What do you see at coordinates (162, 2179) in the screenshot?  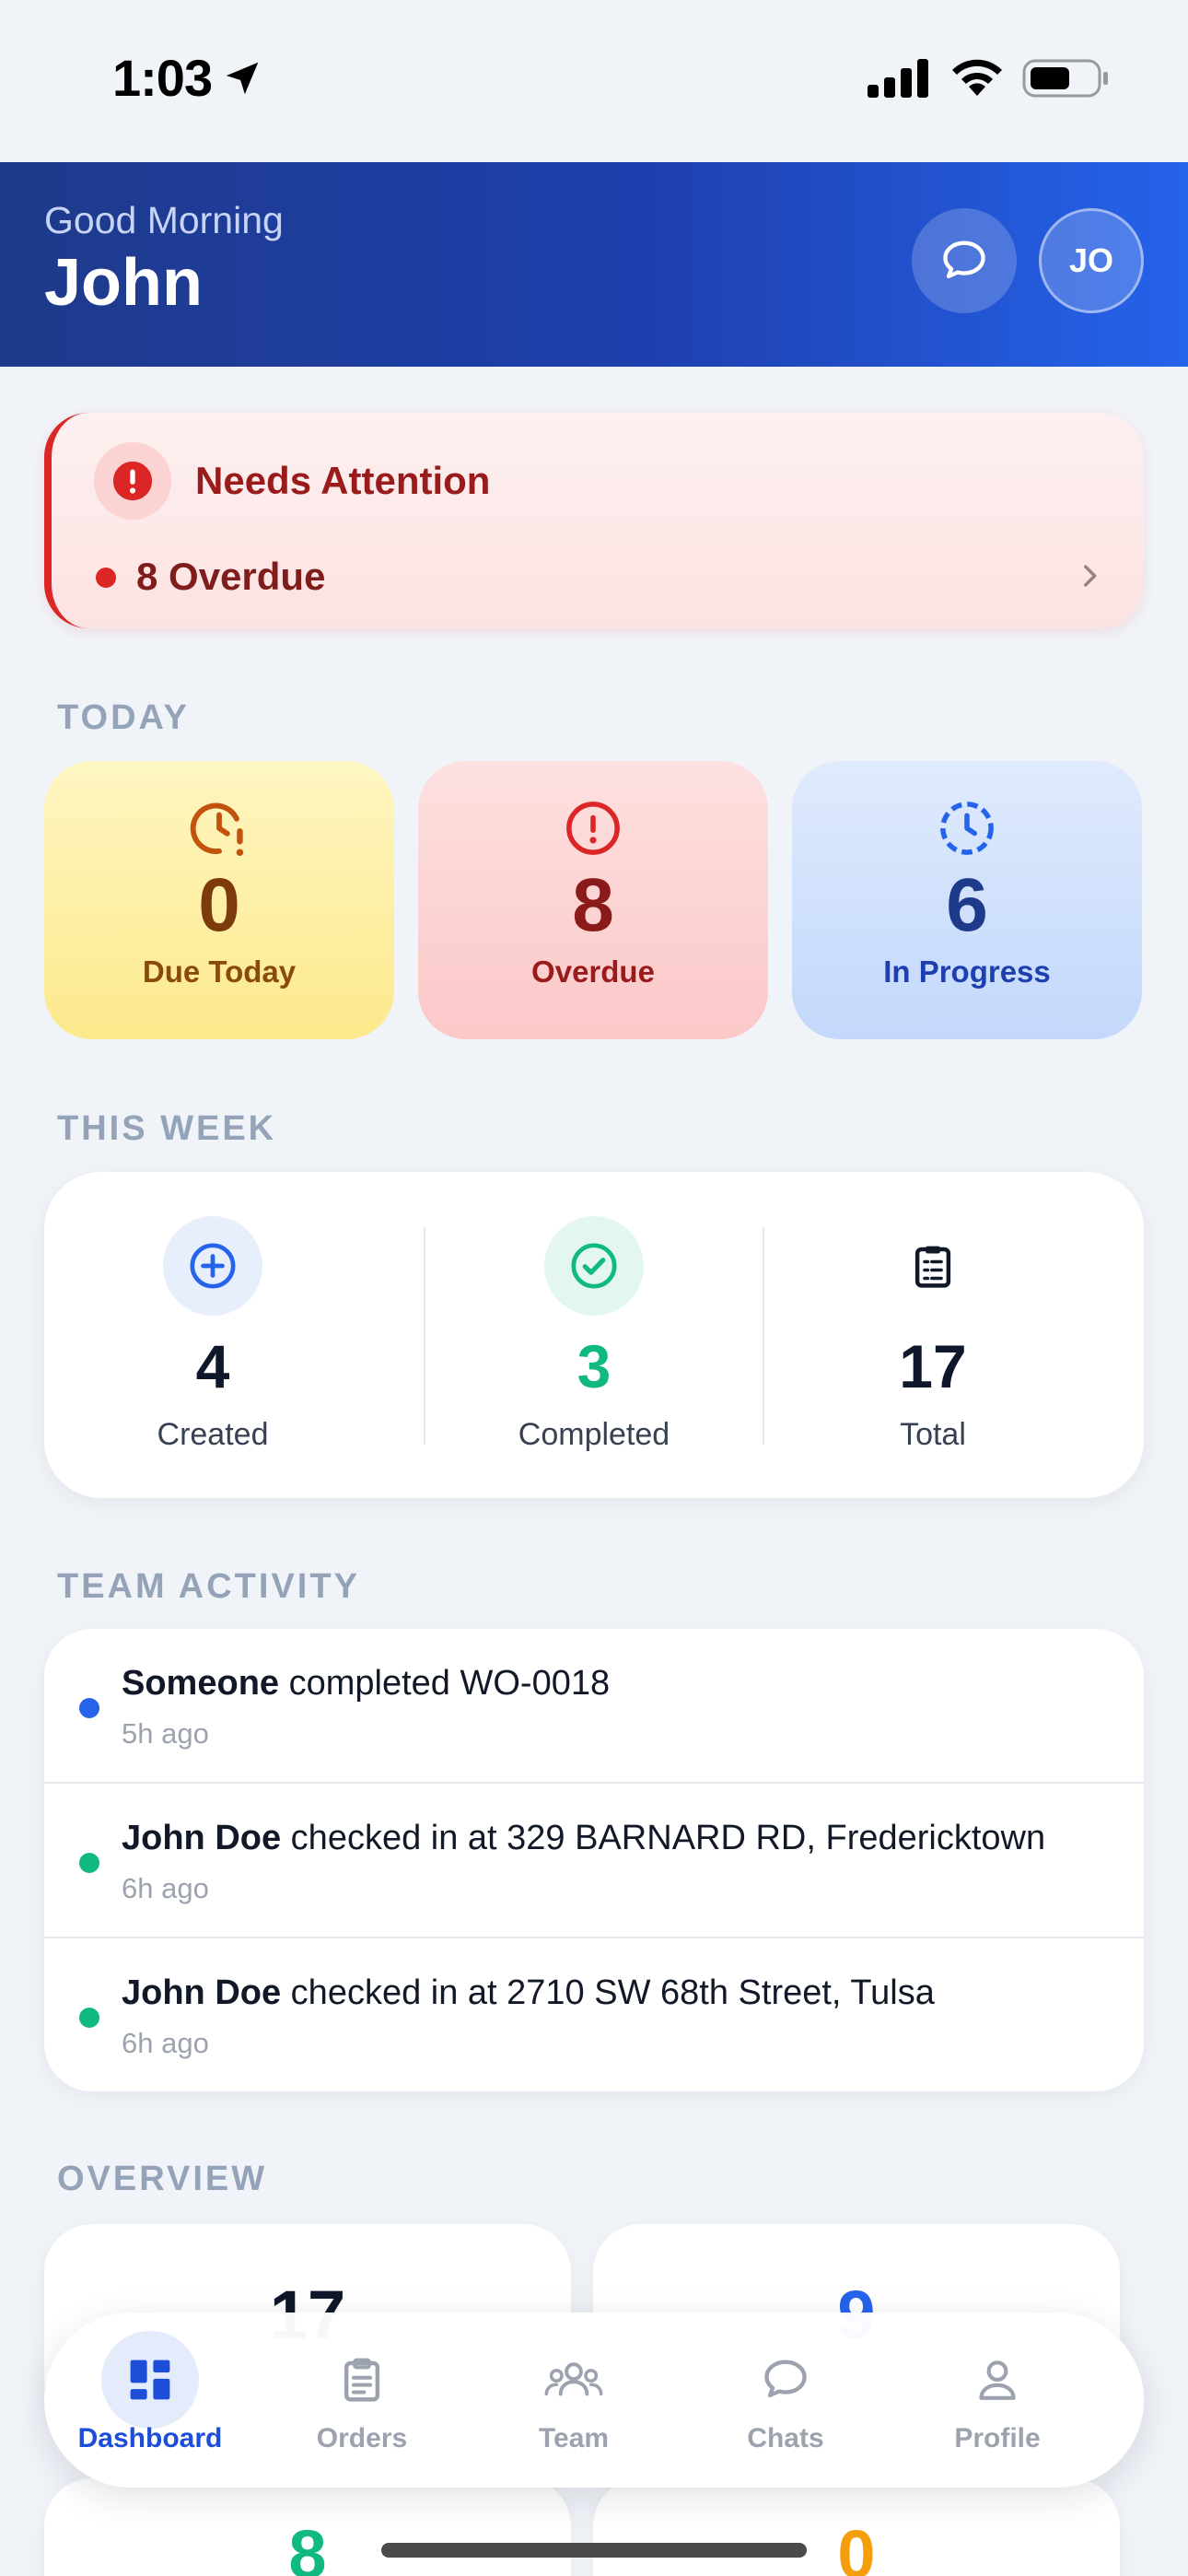 I see `section-label-overview: OVERVIEW` at bounding box center [162, 2179].